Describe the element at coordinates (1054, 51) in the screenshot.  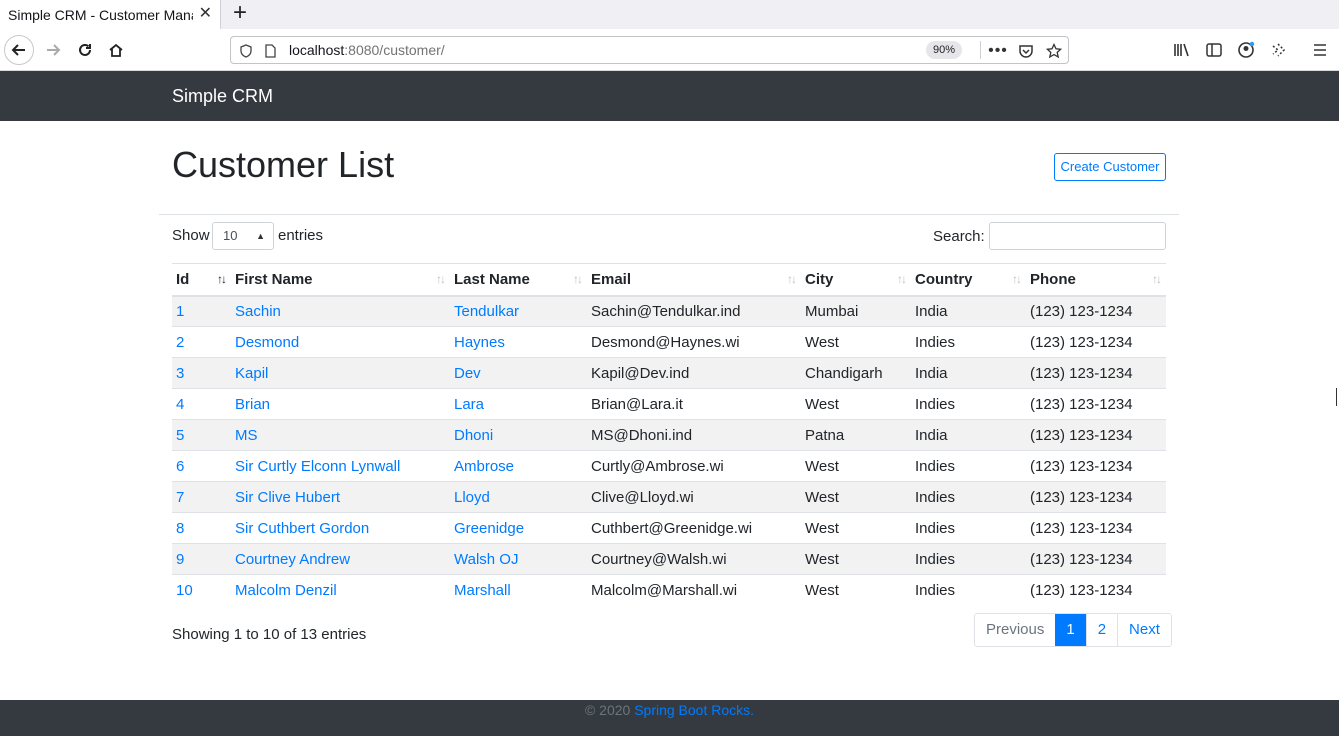
I see `bookmark-star-icon` at that location.